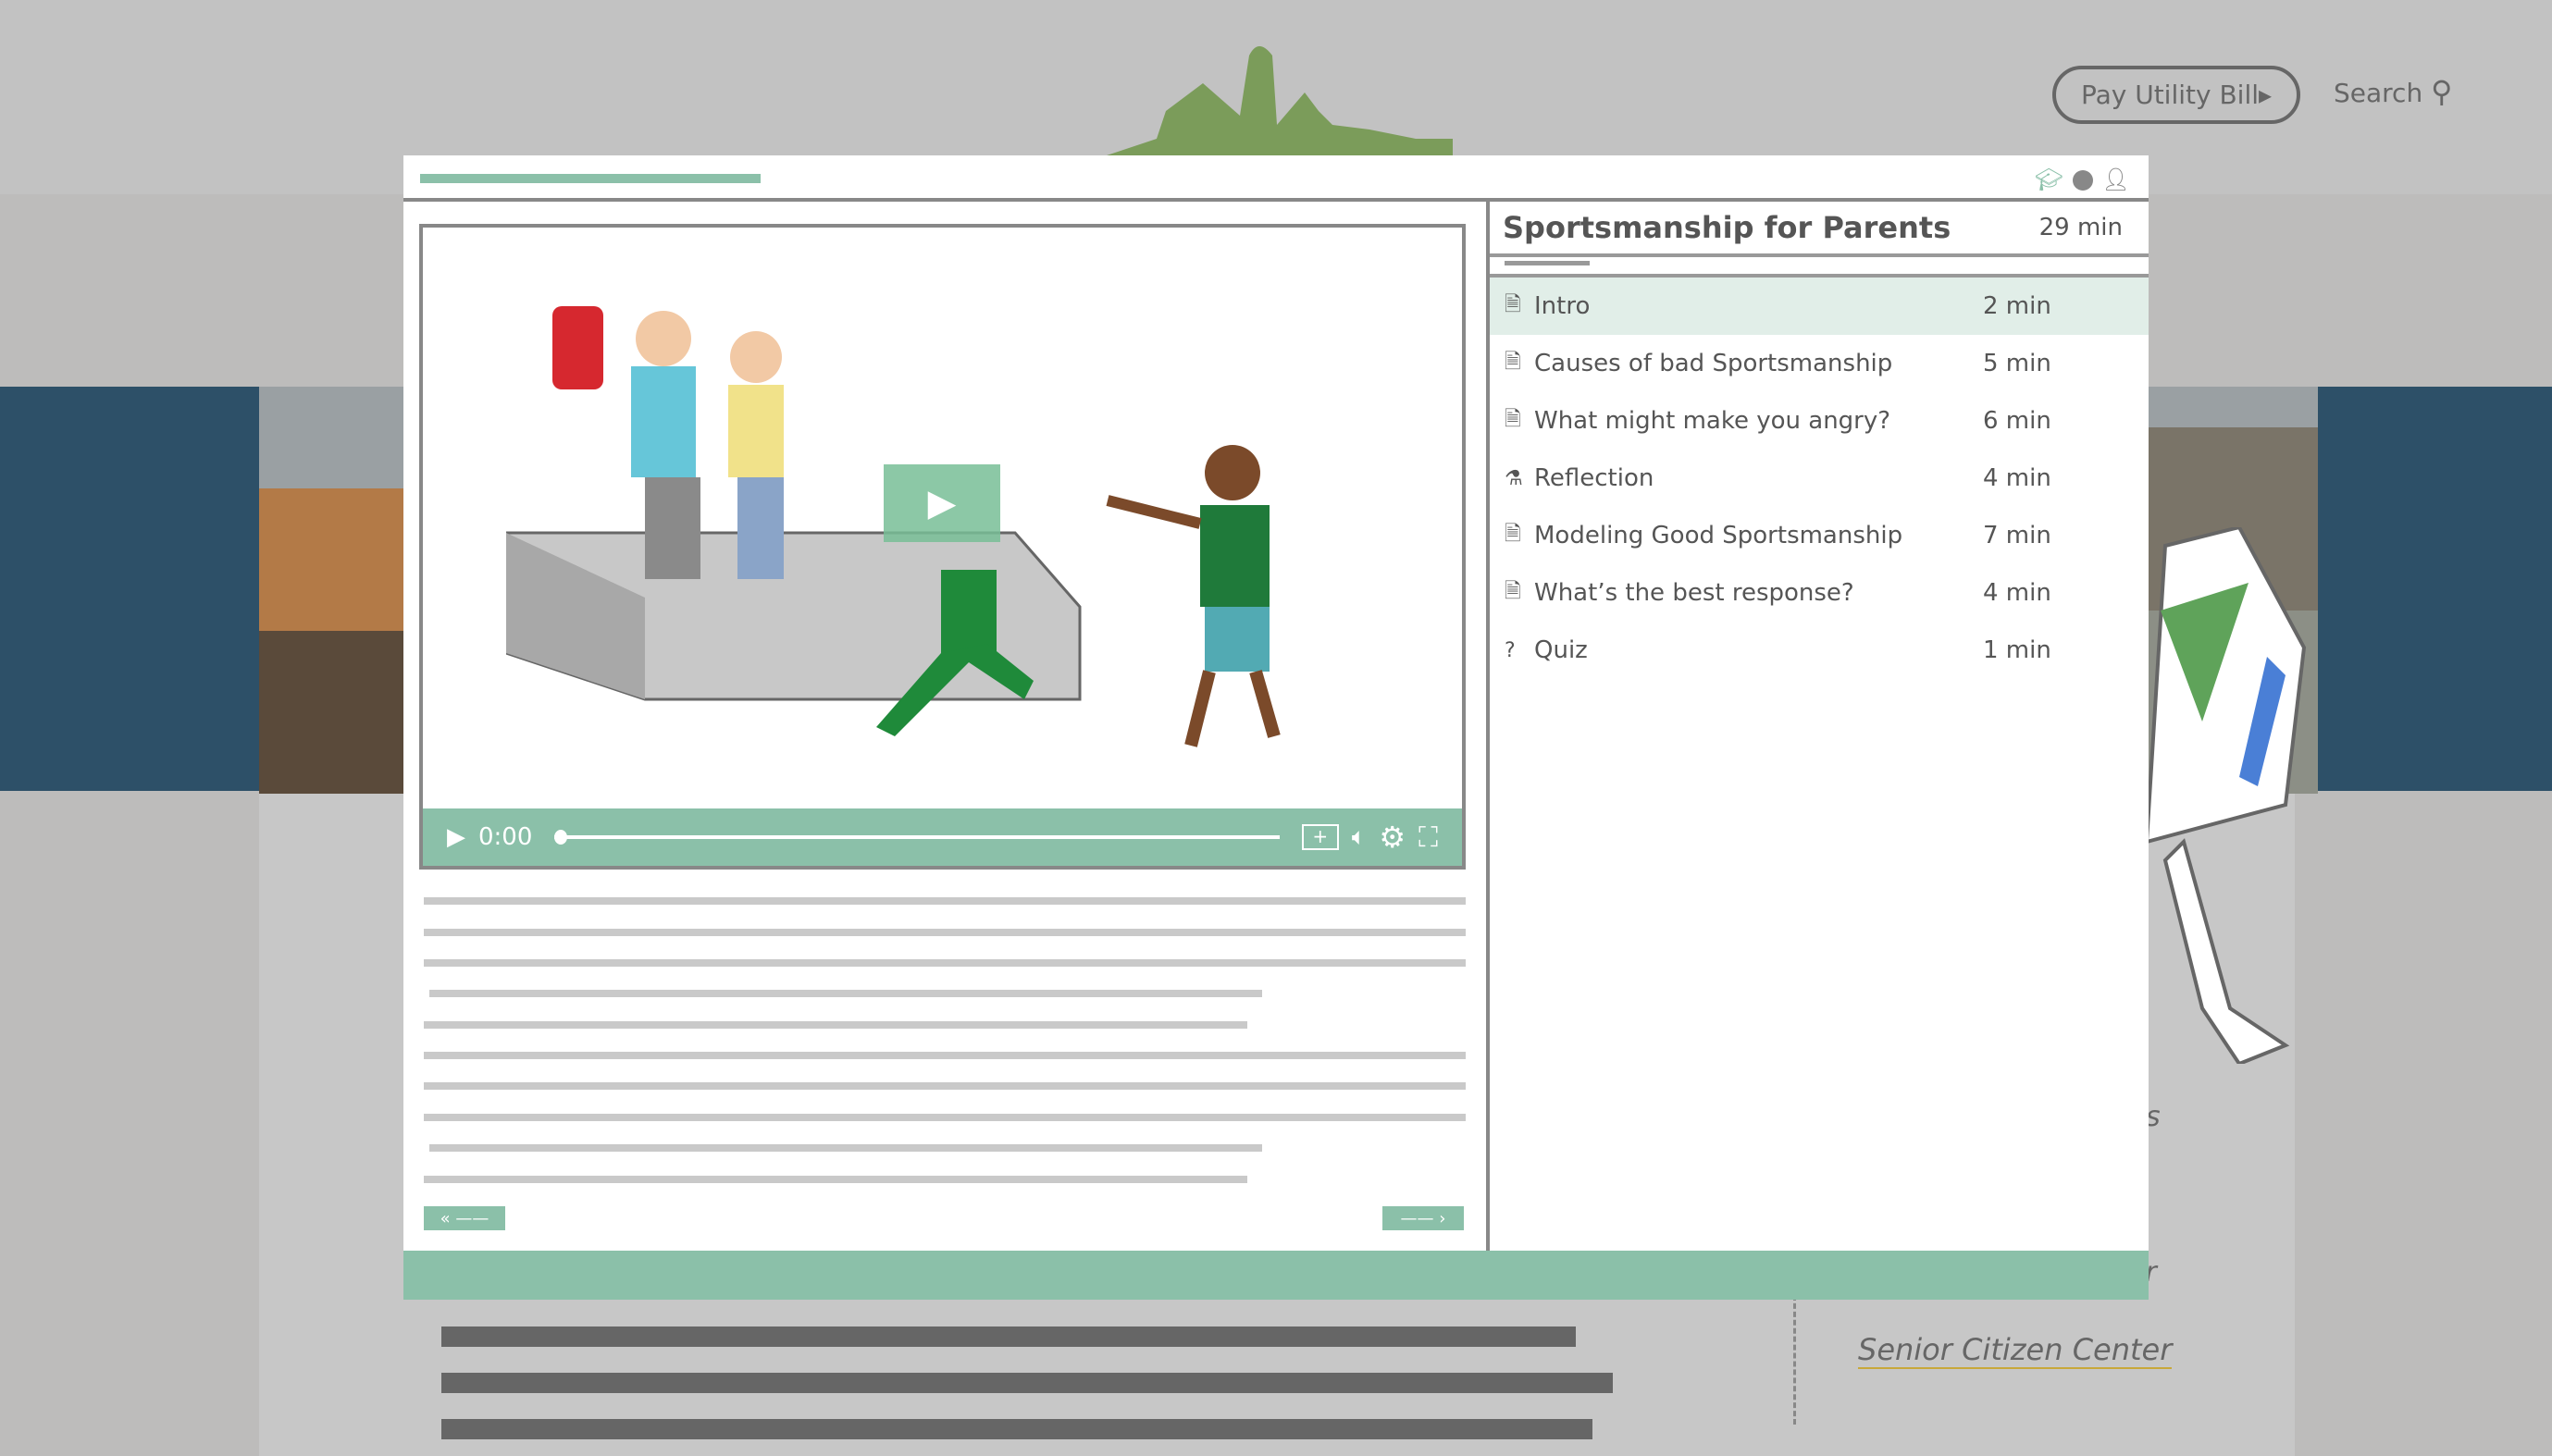 Image resolution: width=2552 pixels, height=1456 pixels. What do you see at coordinates (1423, 1218) in the screenshot?
I see `next-button: —— ›` at bounding box center [1423, 1218].